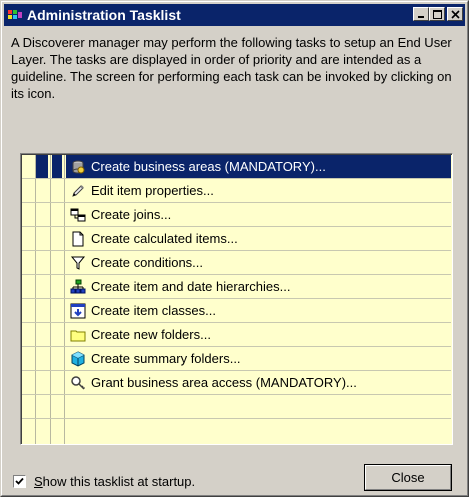  What do you see at coordinates (15, 15) in the screenshot?
I see `app-icon` at bounding box center [15, 15].